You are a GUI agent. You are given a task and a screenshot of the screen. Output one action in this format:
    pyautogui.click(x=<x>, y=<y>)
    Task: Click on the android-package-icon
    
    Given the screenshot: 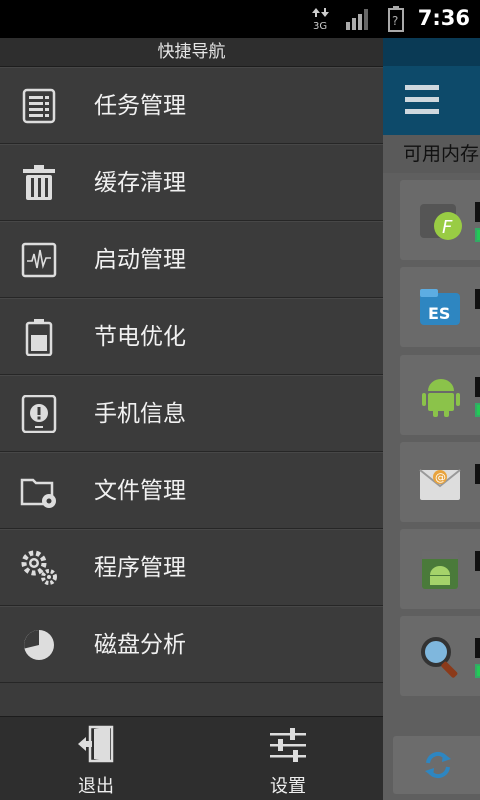 What is the action you would take?
    pyautogui.click(x=441, y=570)
    